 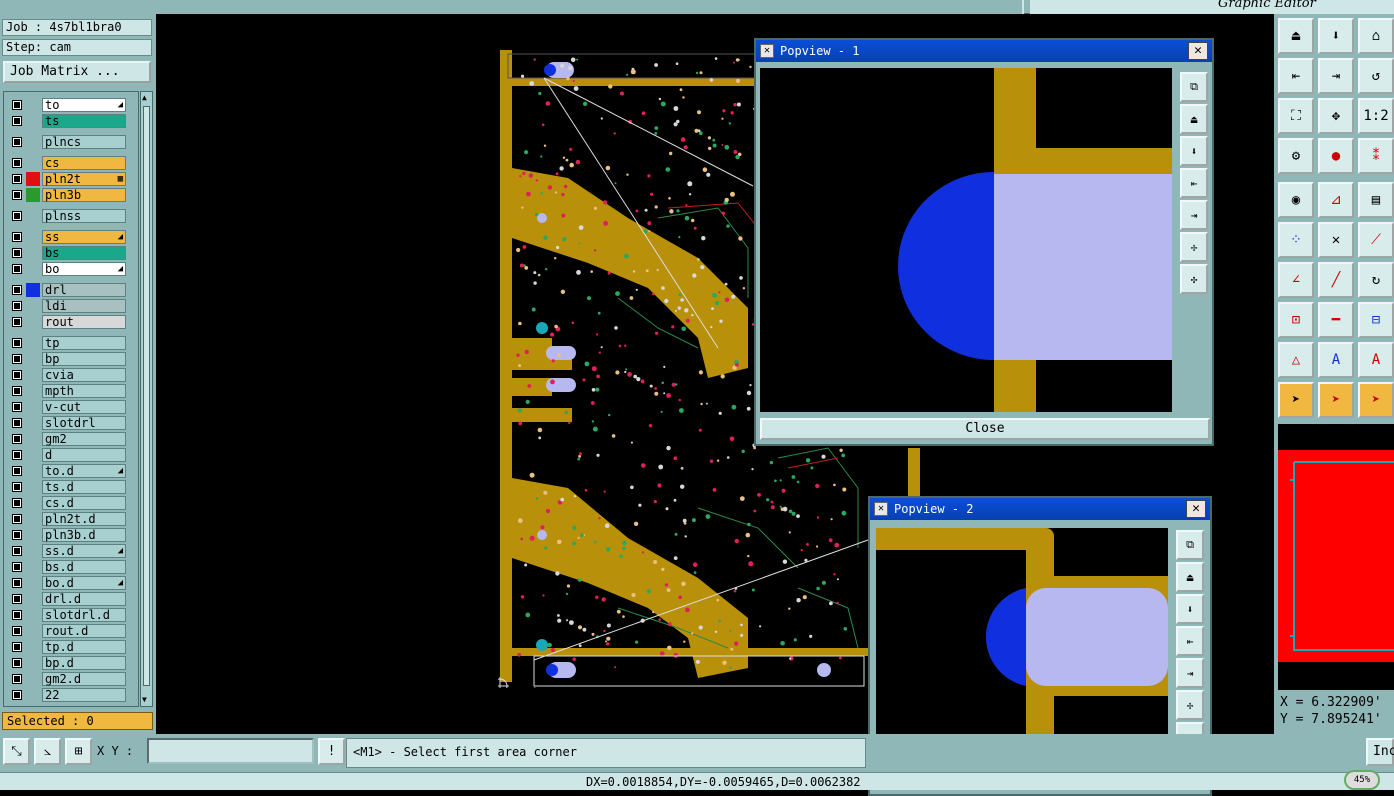 I want to click on text-a-red-icon: A, so click(x=1376, y=360).